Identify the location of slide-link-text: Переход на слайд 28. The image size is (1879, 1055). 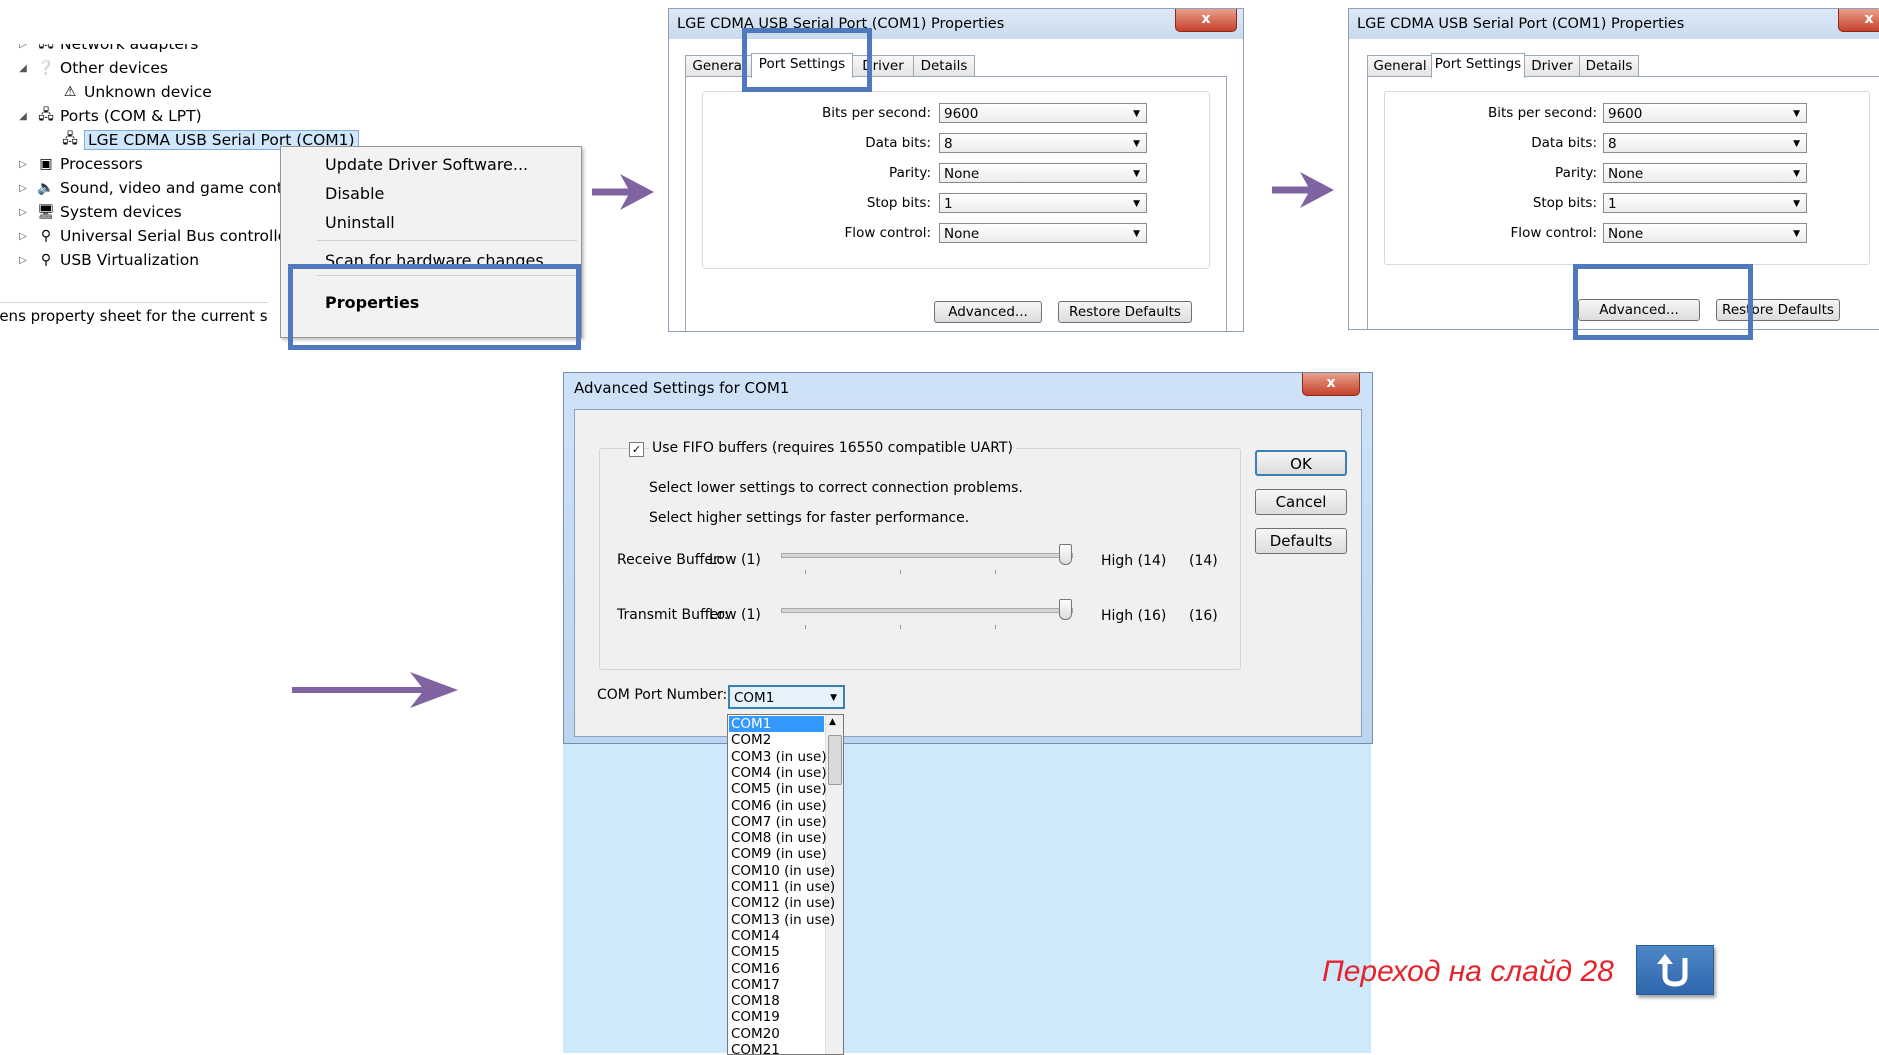
(1468, 972).